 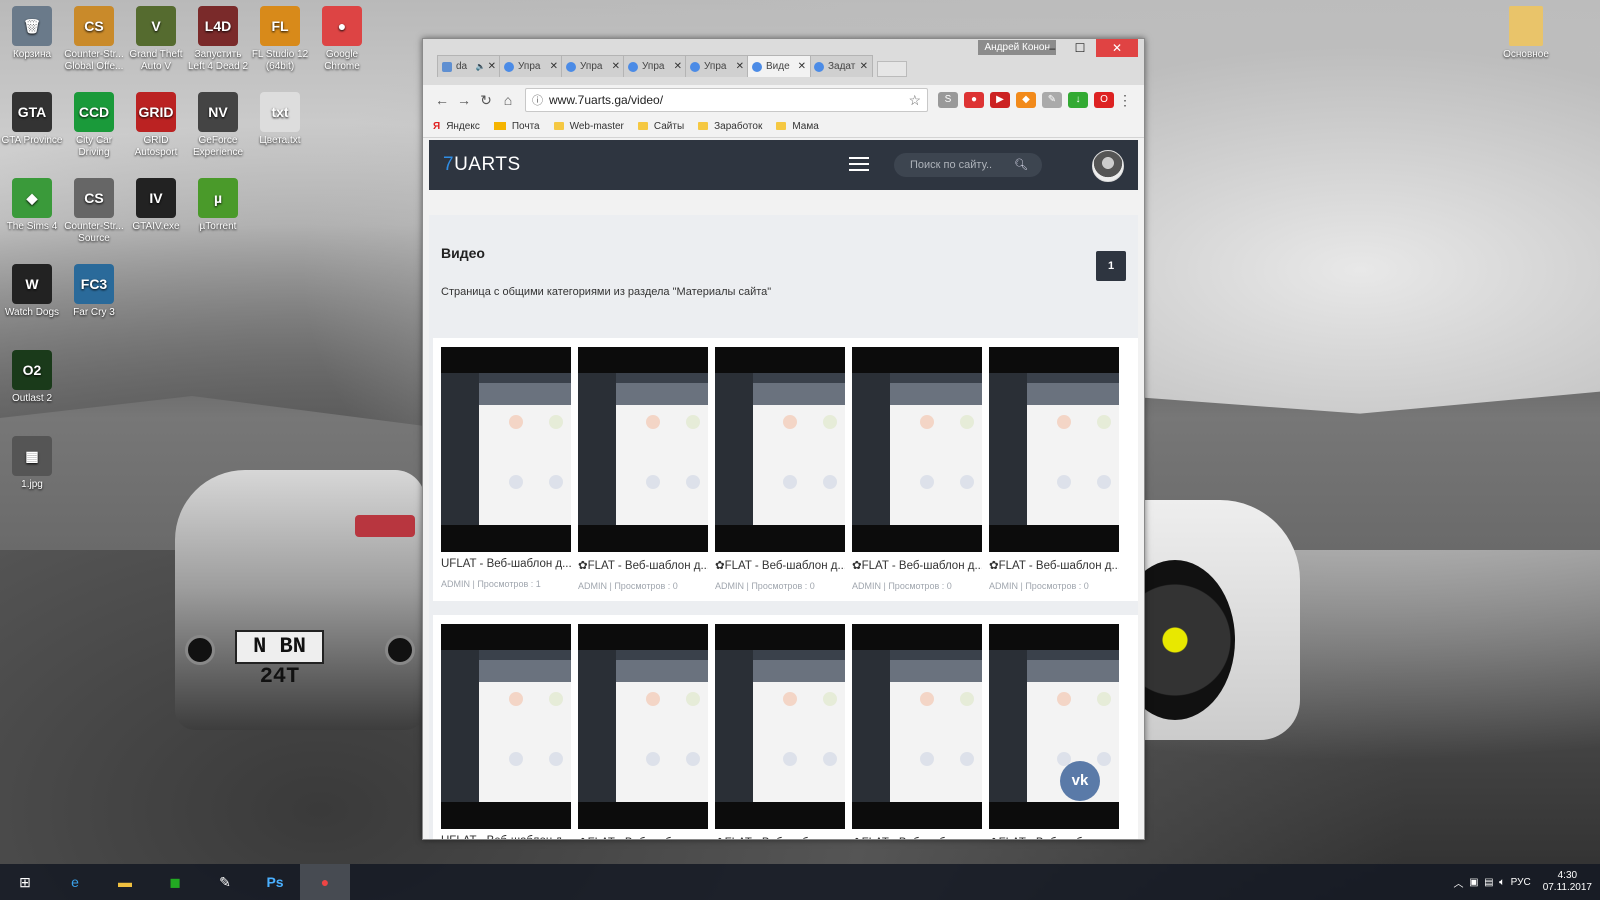 I want to click on desktop-icon: µ µTorrent, so click(x=218, y=205).